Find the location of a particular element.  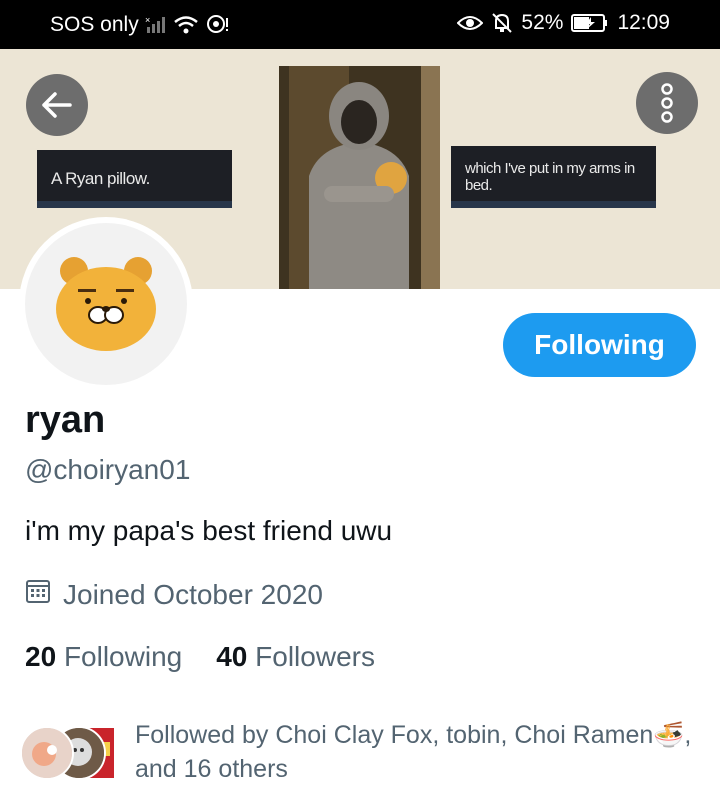

mute-bell-icon is located at coordinates (502, 23).